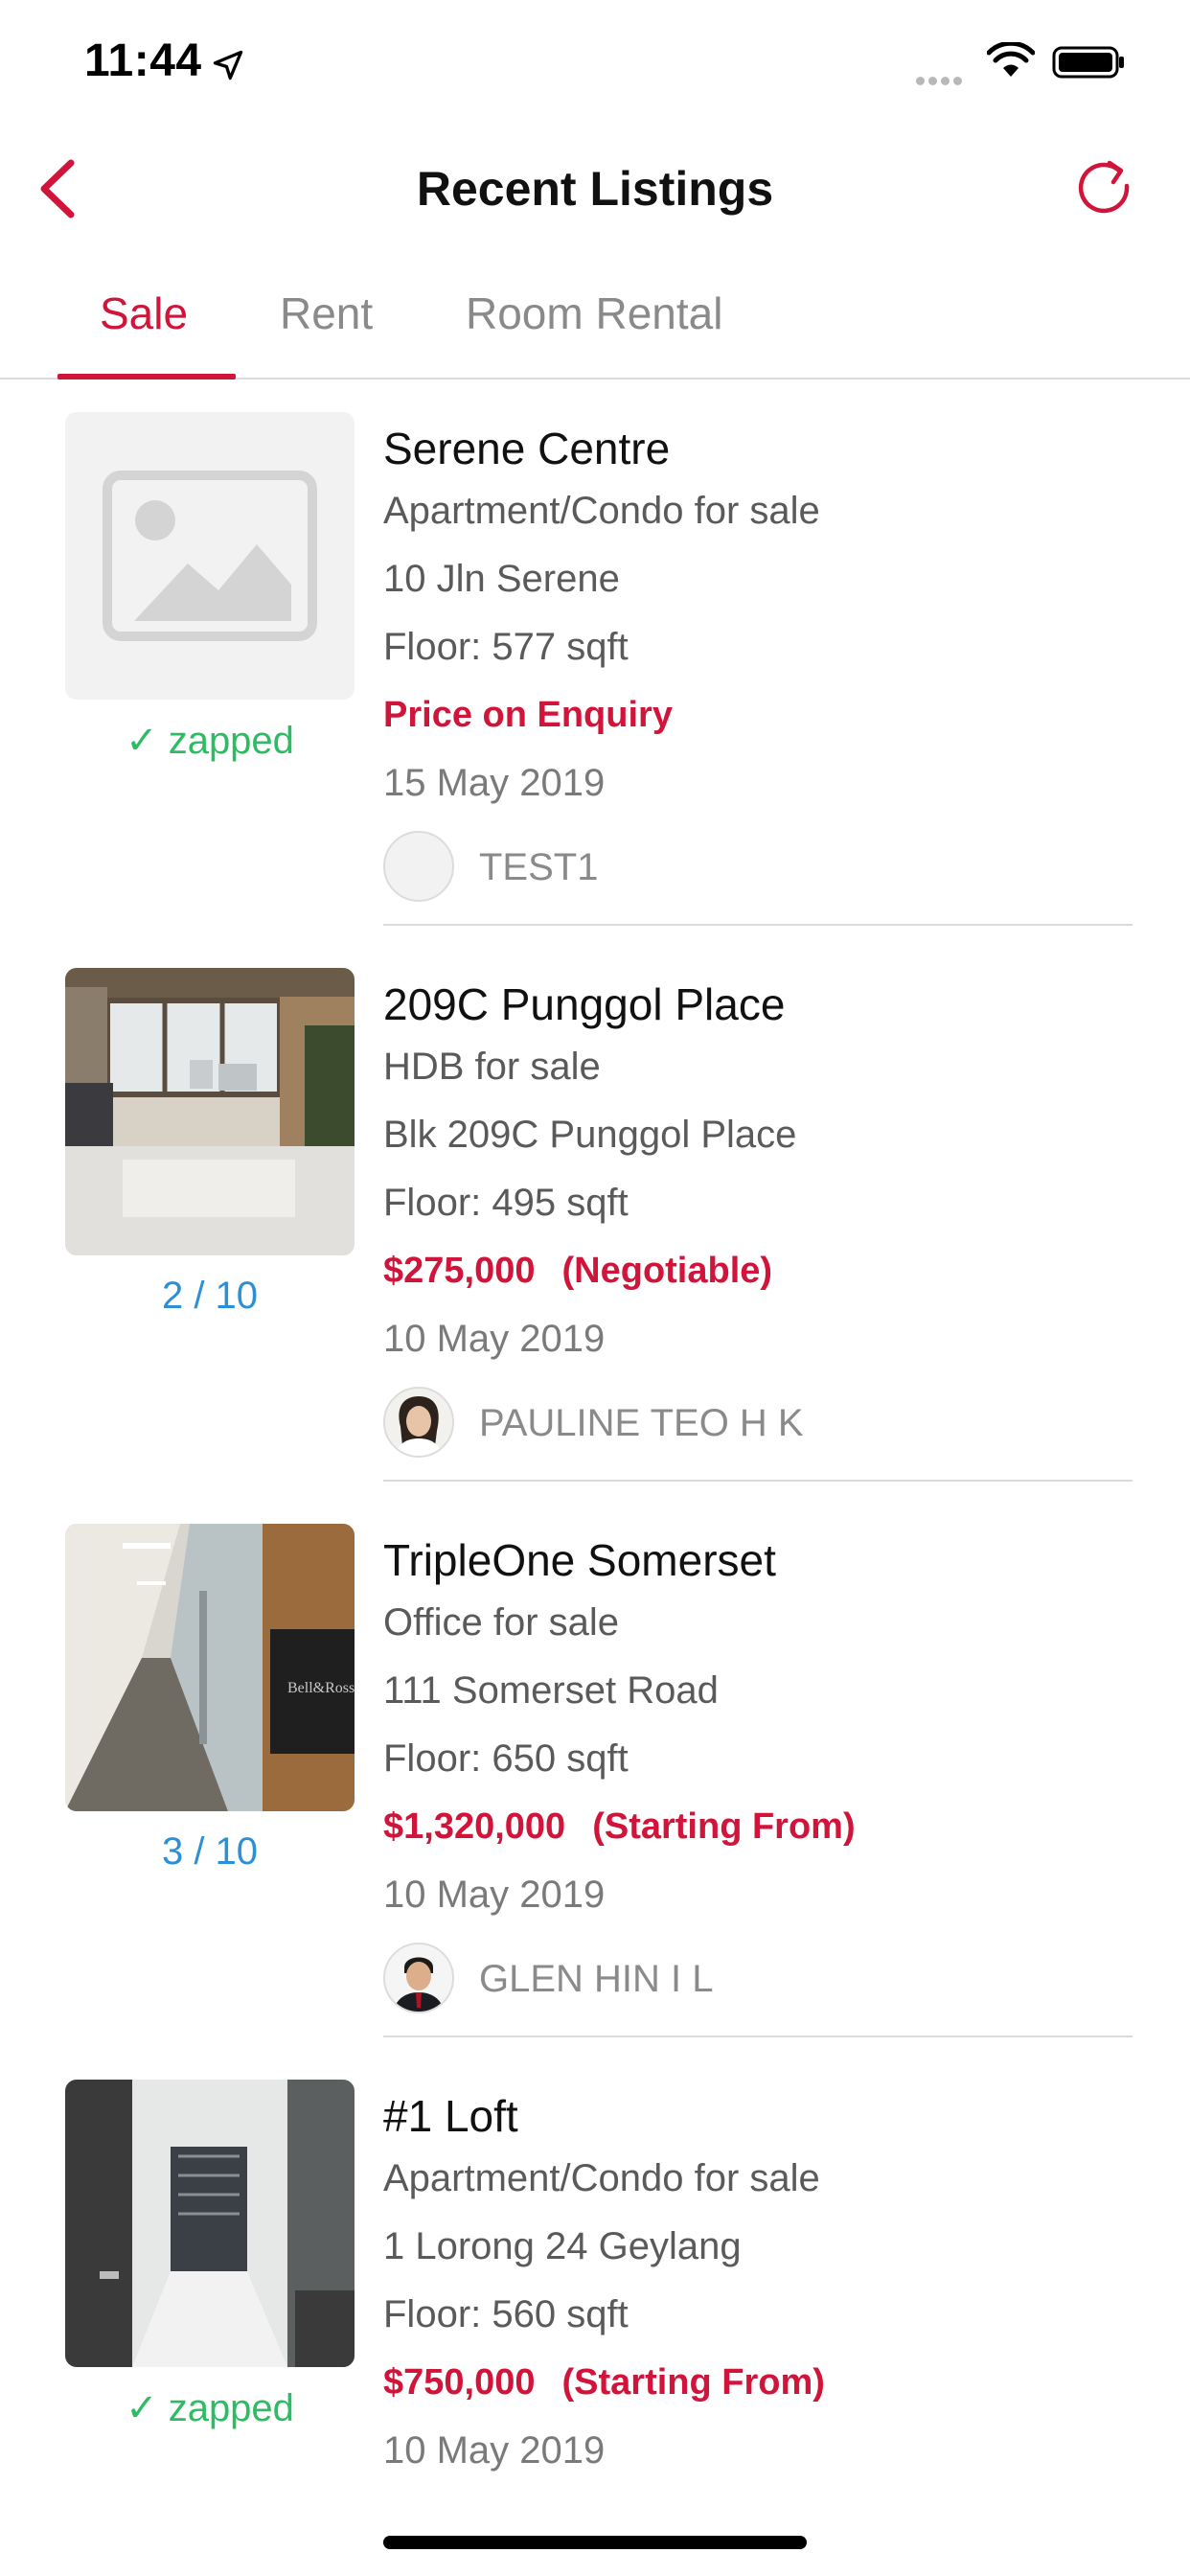 This screenshot has width=1190, height=2576. I want to click on listing-floor-area: Floor: 495 sqft, so click(506, 1203).